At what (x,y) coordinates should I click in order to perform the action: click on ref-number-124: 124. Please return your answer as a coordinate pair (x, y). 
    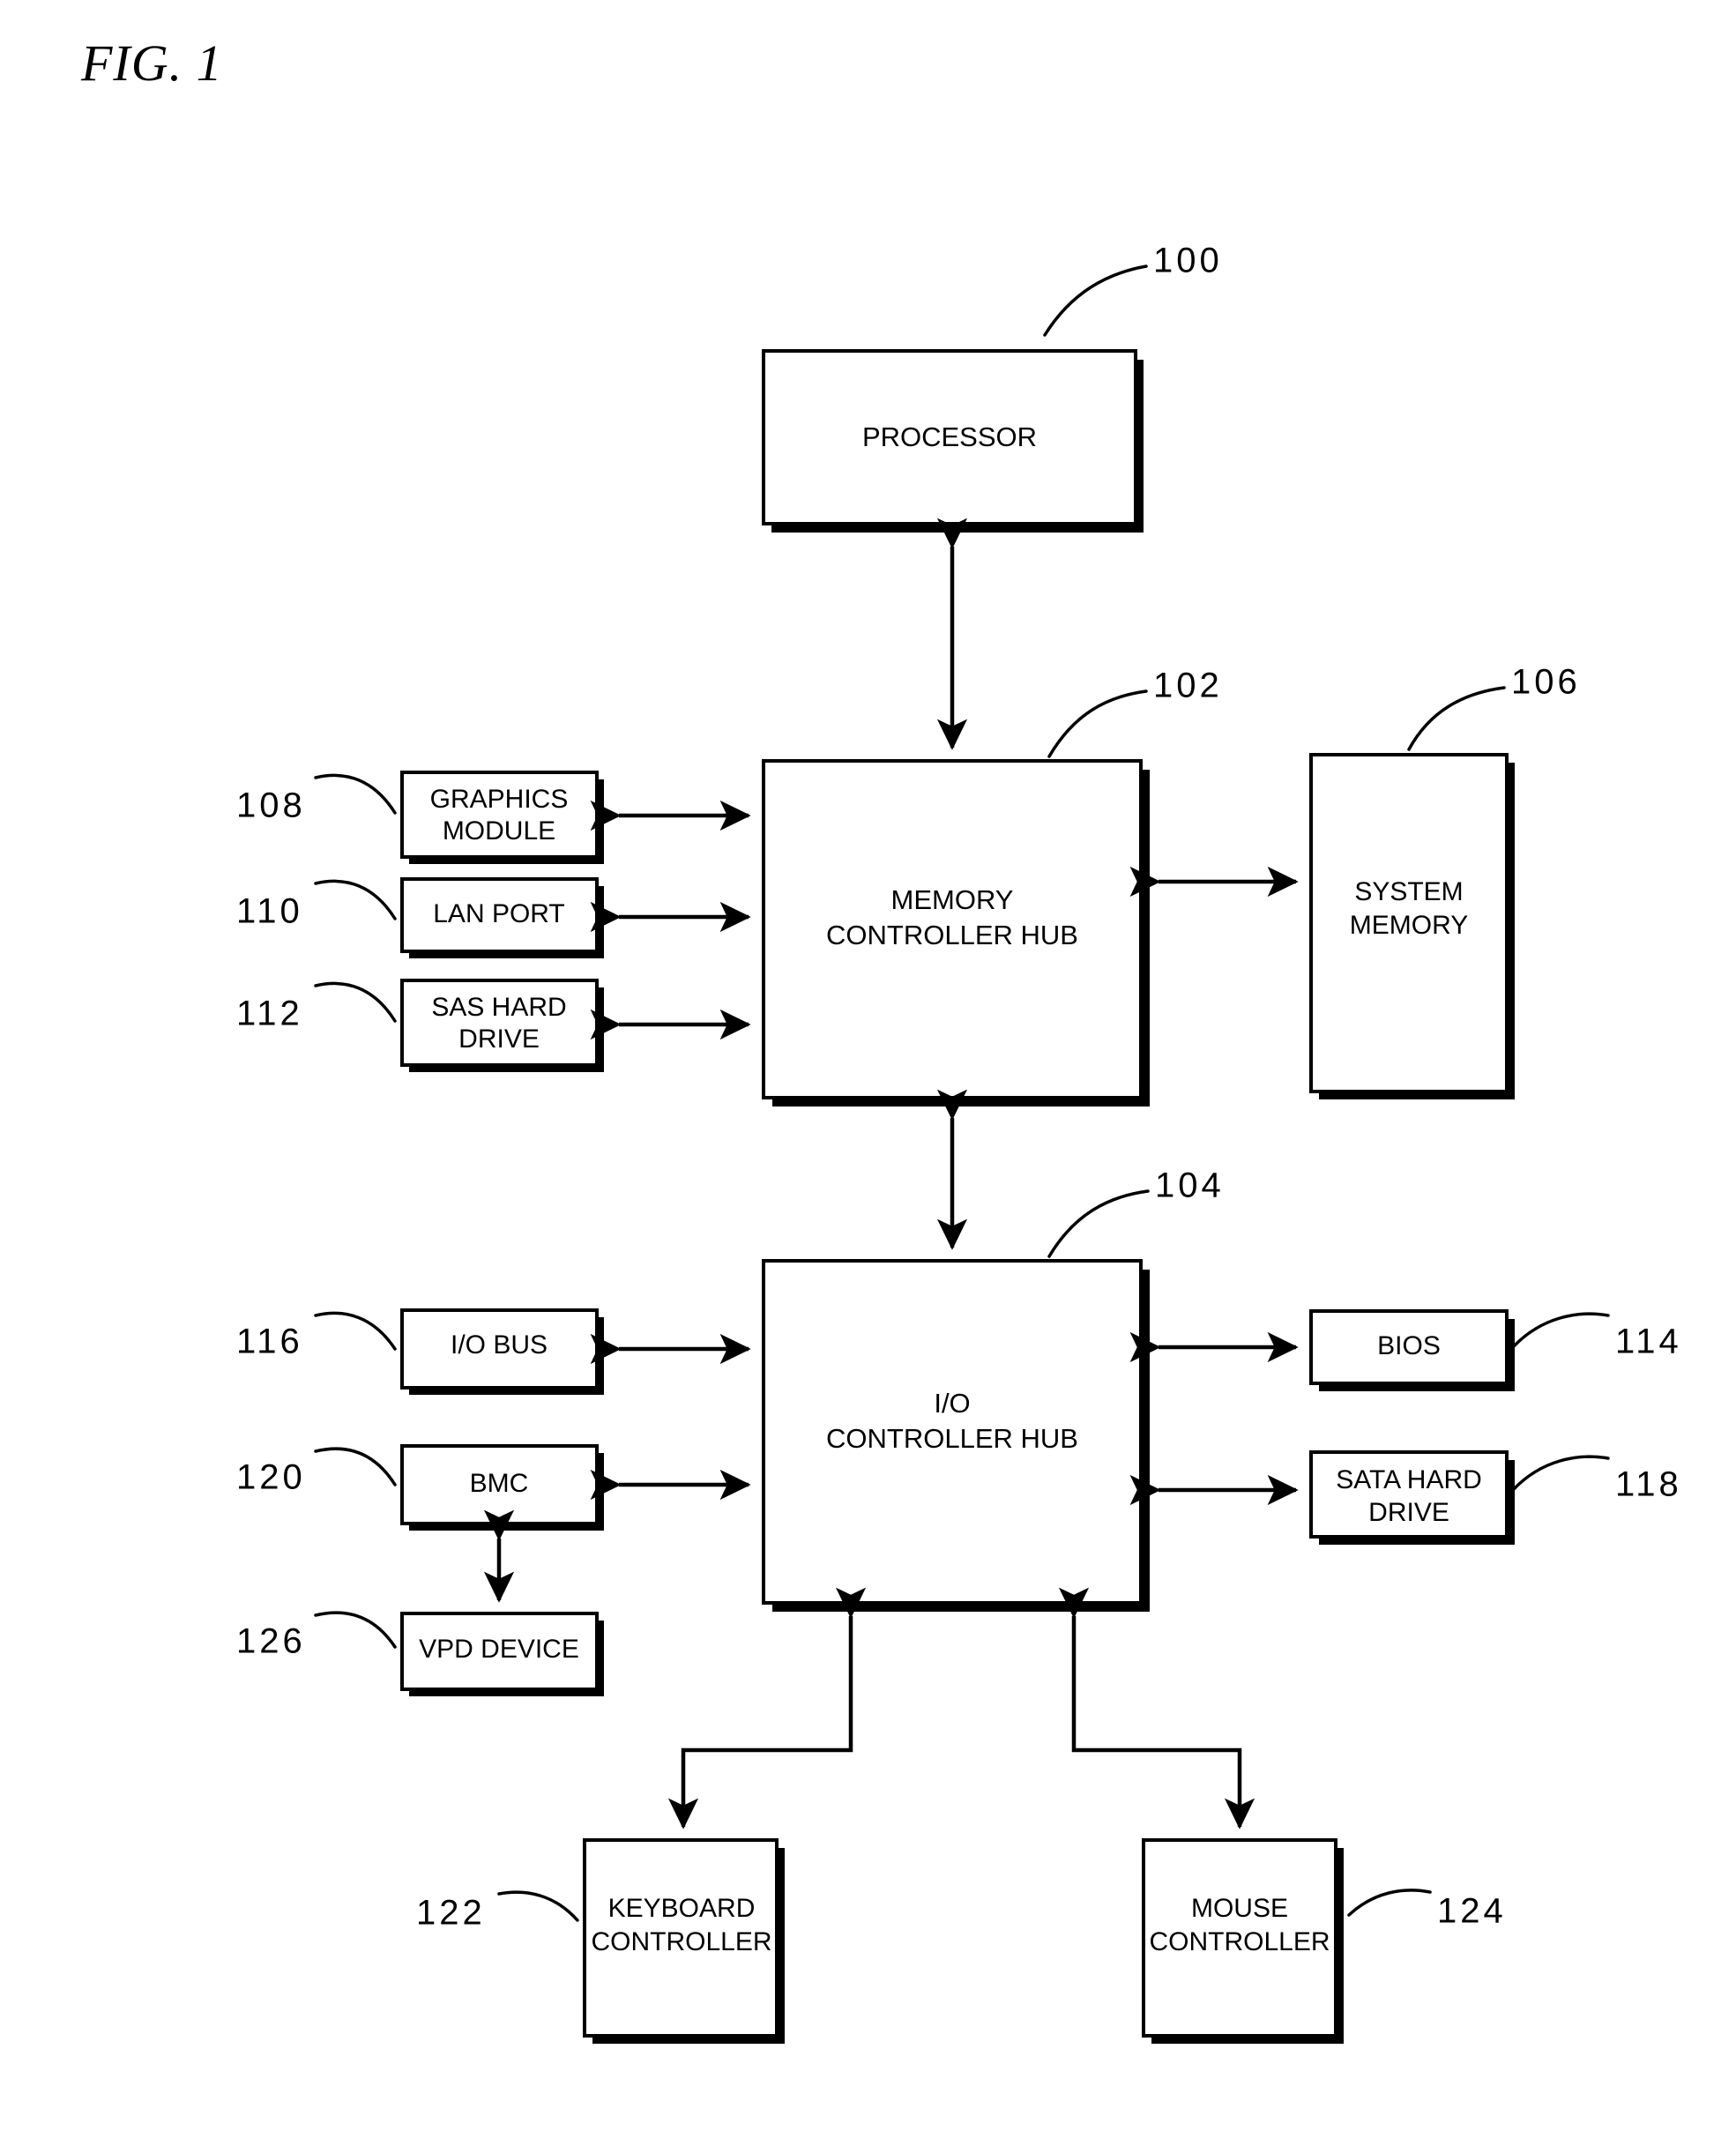
    Looking at the image, I should click on (1472, 1911).